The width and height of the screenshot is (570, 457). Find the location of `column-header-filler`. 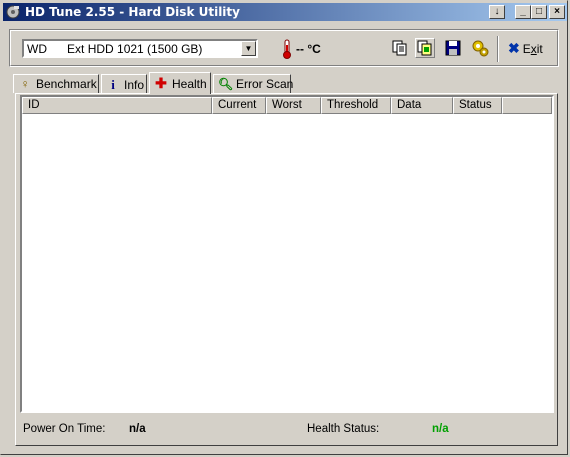

column-header-filler is located at coordinates (527, 105).